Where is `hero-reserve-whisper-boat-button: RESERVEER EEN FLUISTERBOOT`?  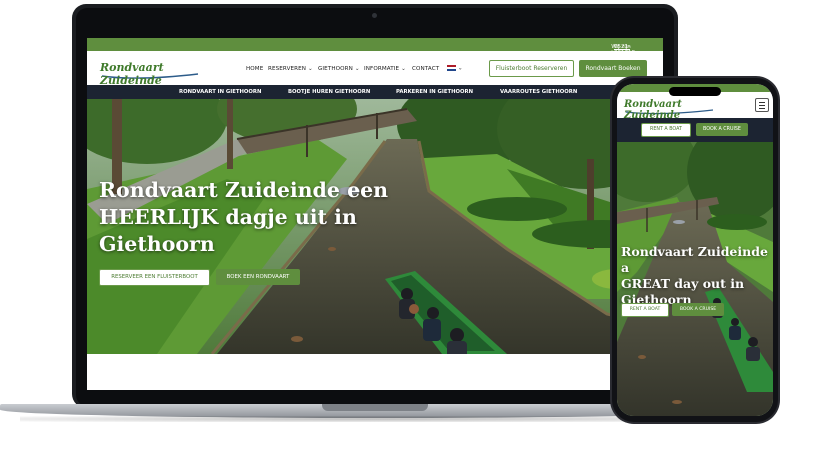 hero-reserve-whisper-boat-button: RESERVEER EEN FLUISTERBOOT is located at coordinates (154, 277).